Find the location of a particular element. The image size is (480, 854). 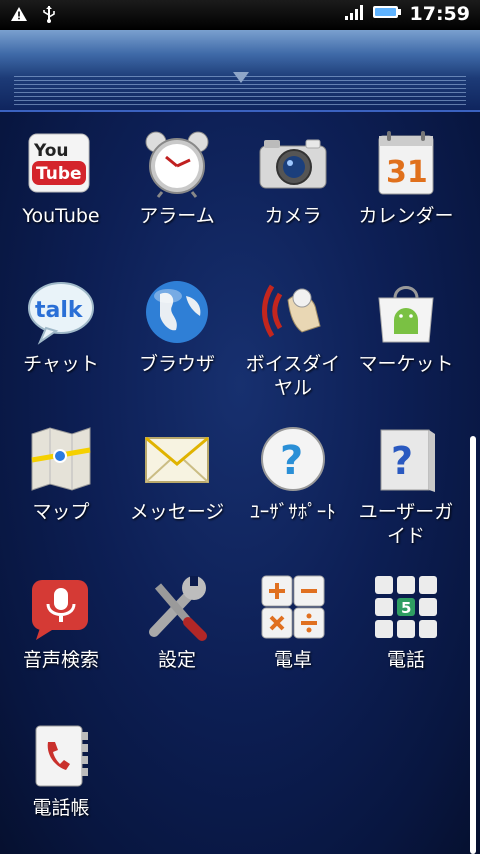

user-guide-icon: ? is located at coordinates (406, 459).